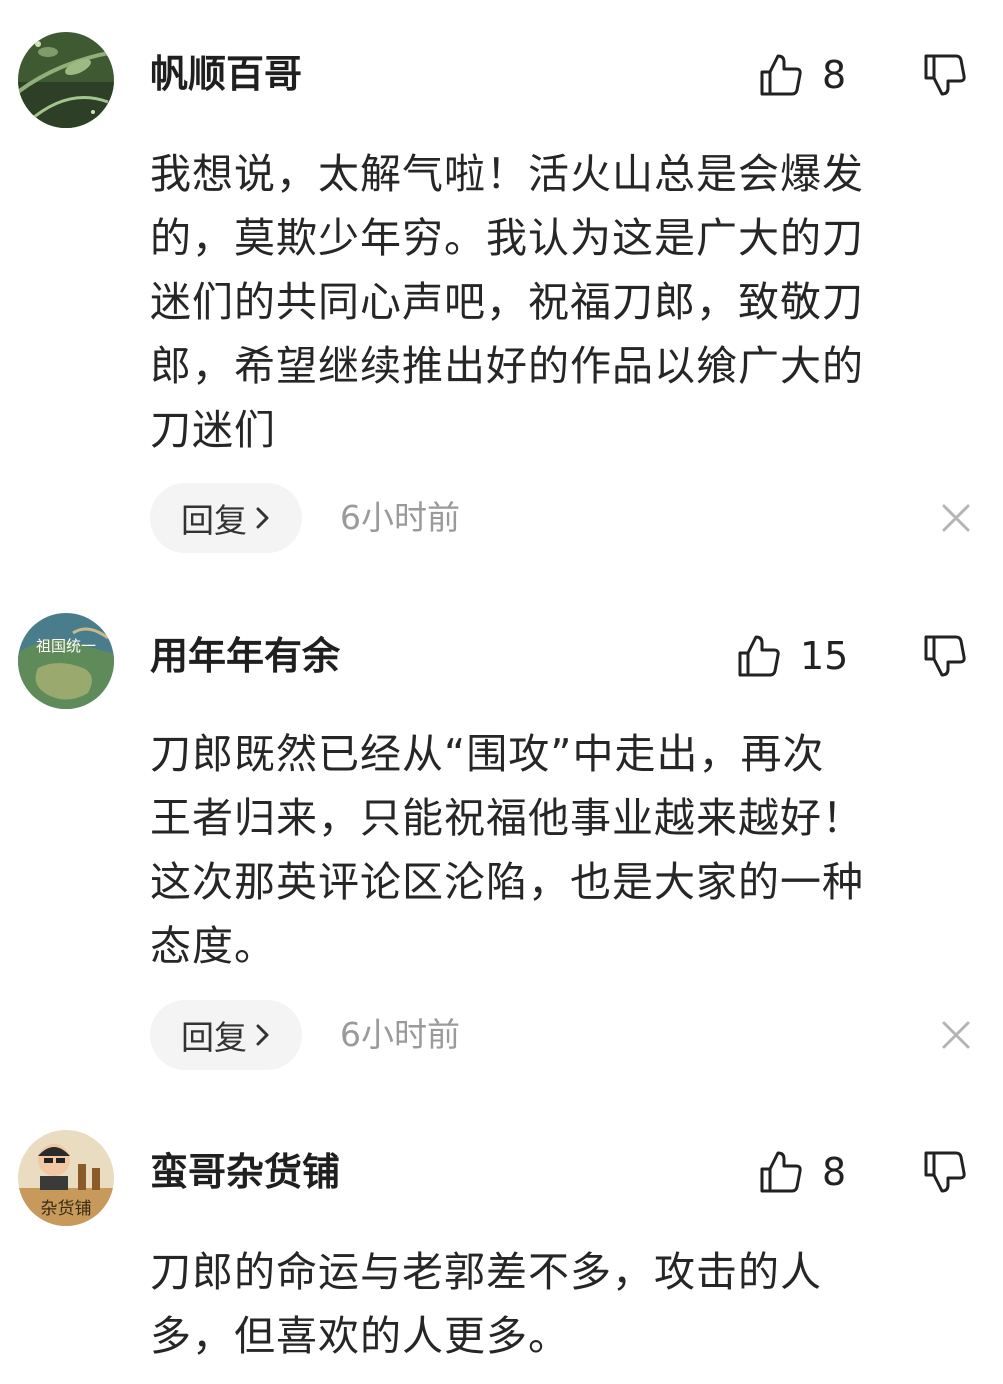 The height and width of the screenshot is (1384, 1003). I want to click on avatar: 祖国统一, so click(66, 661).